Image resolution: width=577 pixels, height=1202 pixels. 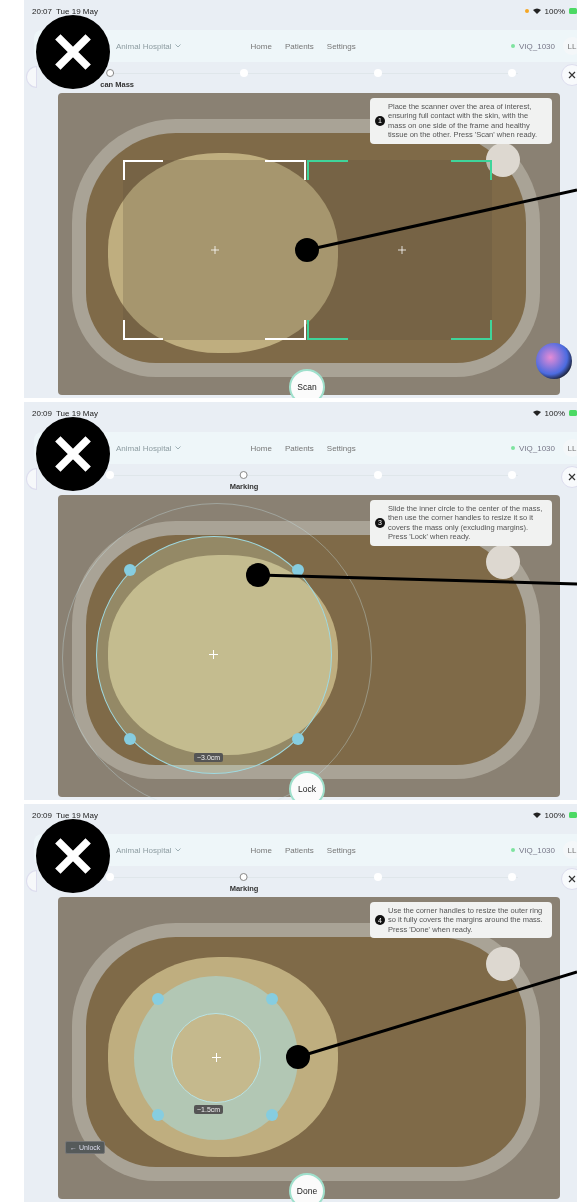 I want to click on action-button: Scan, so click(x=307, y=383).